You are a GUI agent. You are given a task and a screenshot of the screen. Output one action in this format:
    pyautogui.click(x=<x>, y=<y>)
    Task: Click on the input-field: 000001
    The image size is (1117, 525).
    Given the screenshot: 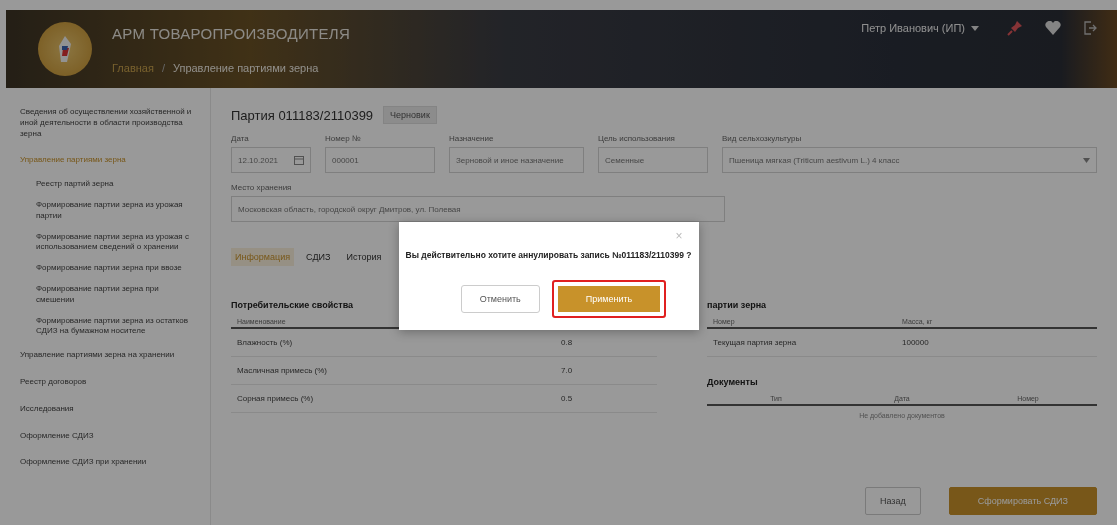 What is the action you would take?
    pyautogui.click(x=380, y=160)
    